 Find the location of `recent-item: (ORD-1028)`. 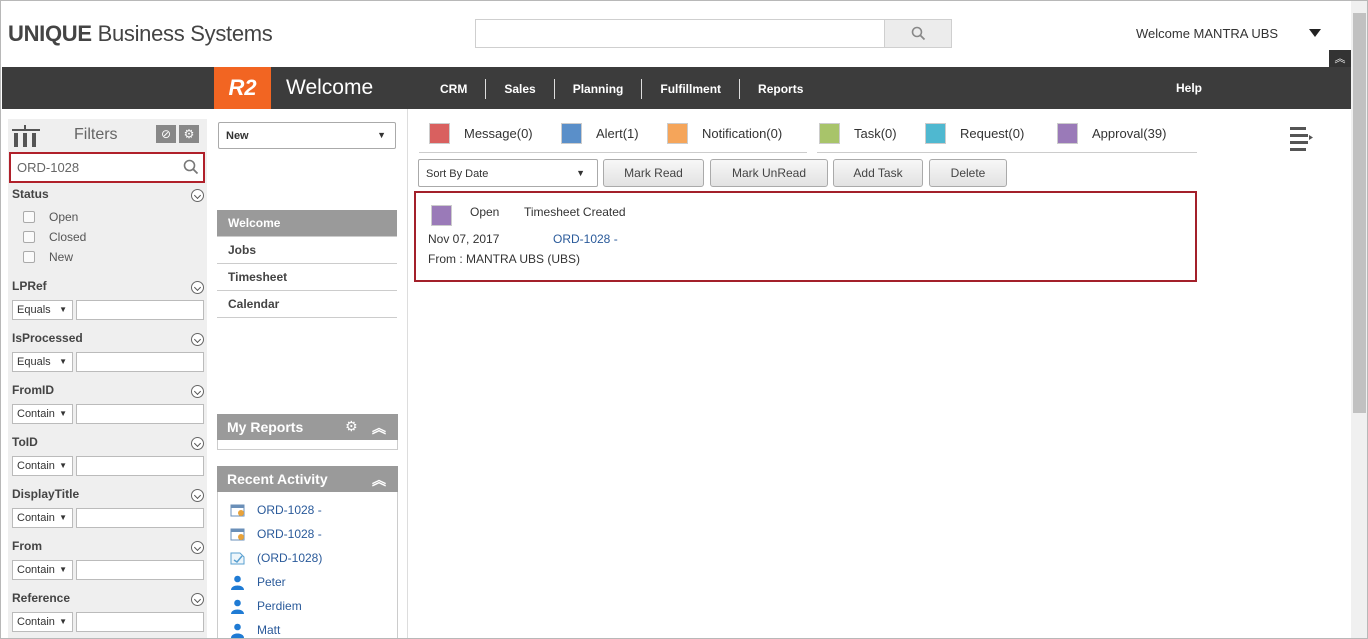

recent-item: (ORD-1028) is located at coordinates (275, 558).